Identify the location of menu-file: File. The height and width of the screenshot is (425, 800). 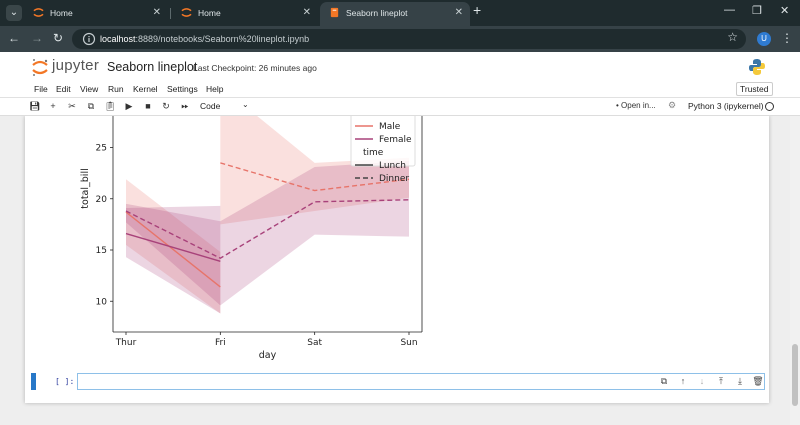
(41, 89).